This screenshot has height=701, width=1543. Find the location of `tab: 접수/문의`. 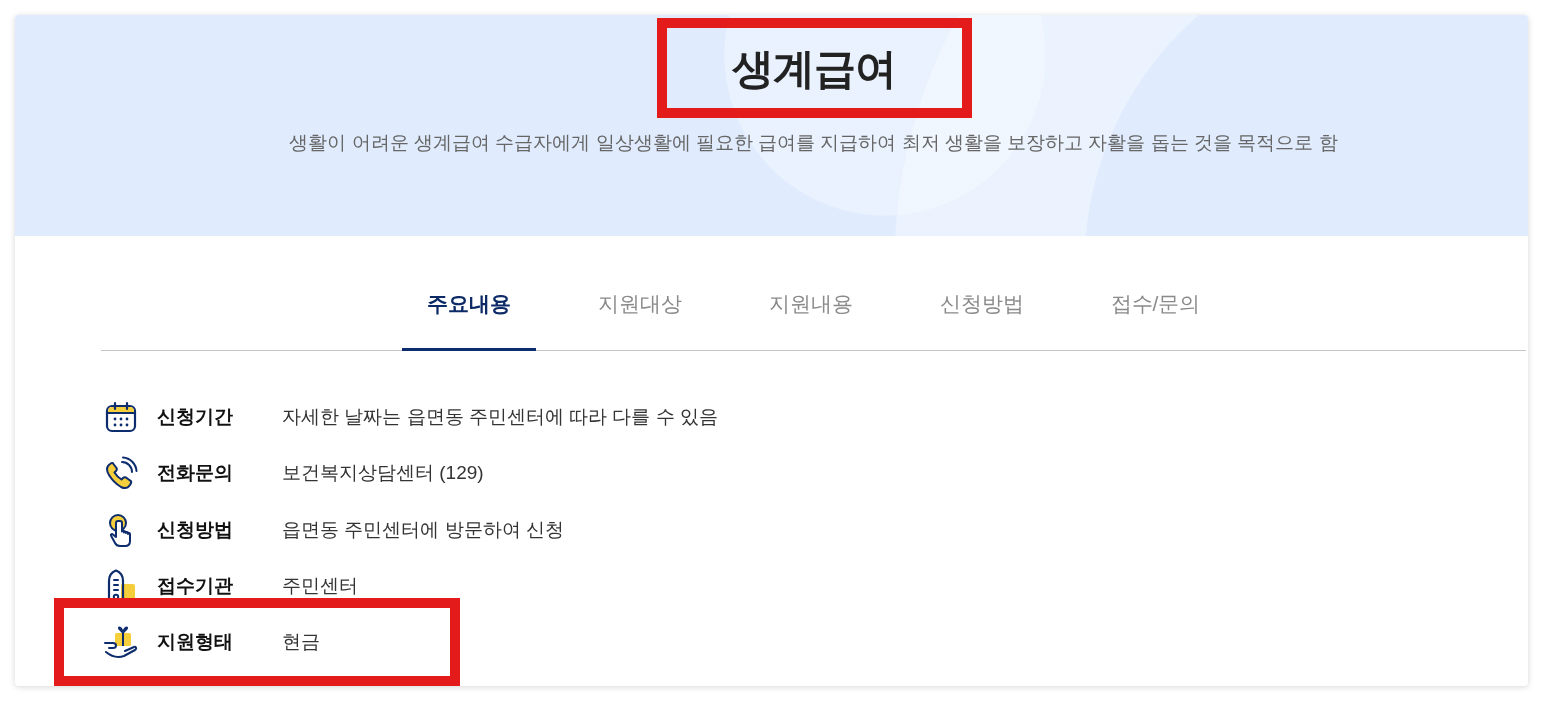

tab: 접수/문의 is located at coordinates (1155, 315).